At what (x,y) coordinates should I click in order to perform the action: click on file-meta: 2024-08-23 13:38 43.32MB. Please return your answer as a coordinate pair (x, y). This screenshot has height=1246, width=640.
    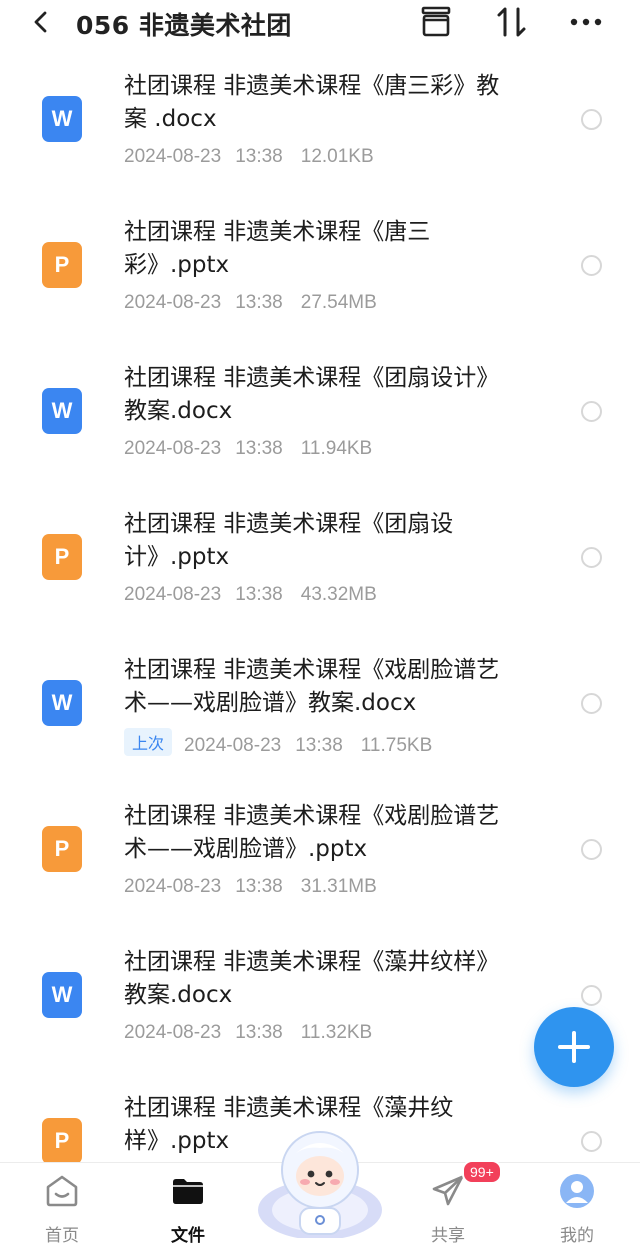
    Looking at the image, I should click on (250, 594).